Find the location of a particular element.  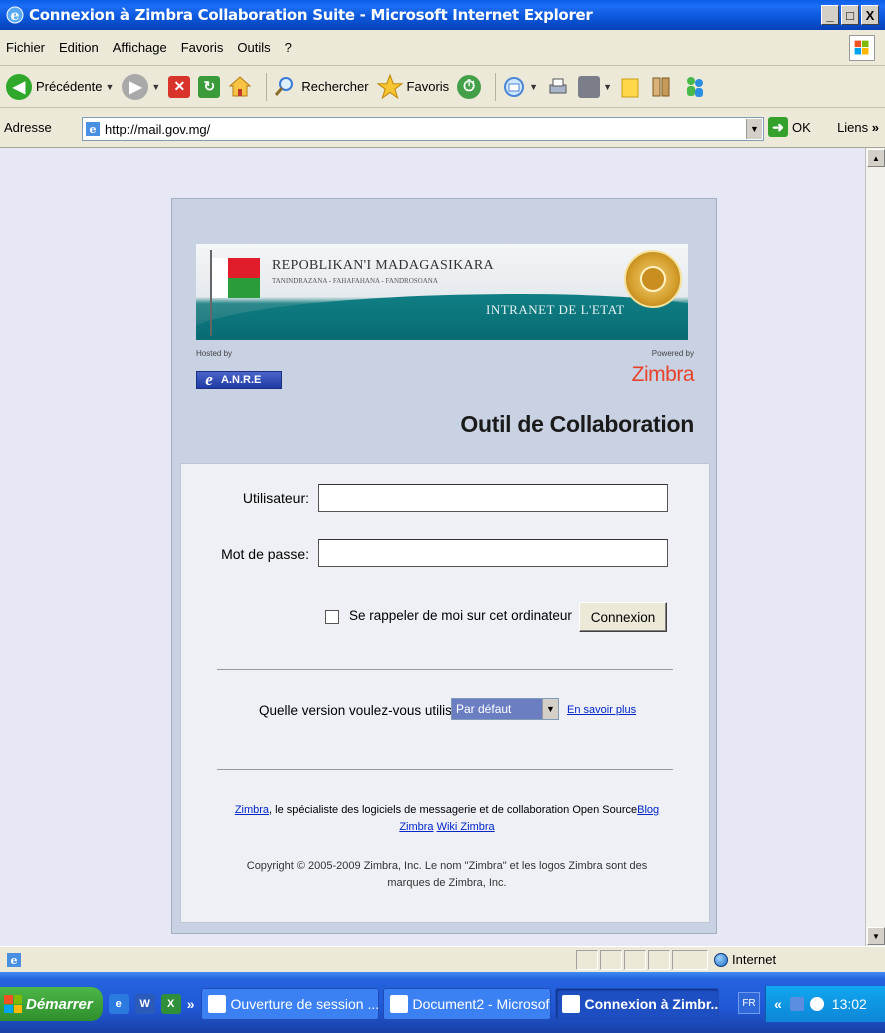

close-button: X is located at coordinates (870, 15).